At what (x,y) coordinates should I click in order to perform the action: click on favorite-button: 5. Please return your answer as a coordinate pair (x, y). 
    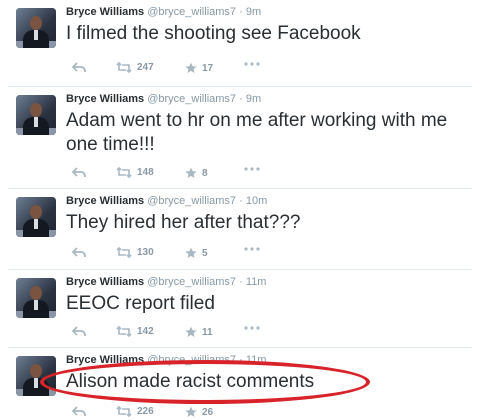
    Looking at the image, I should click on (196, 253).